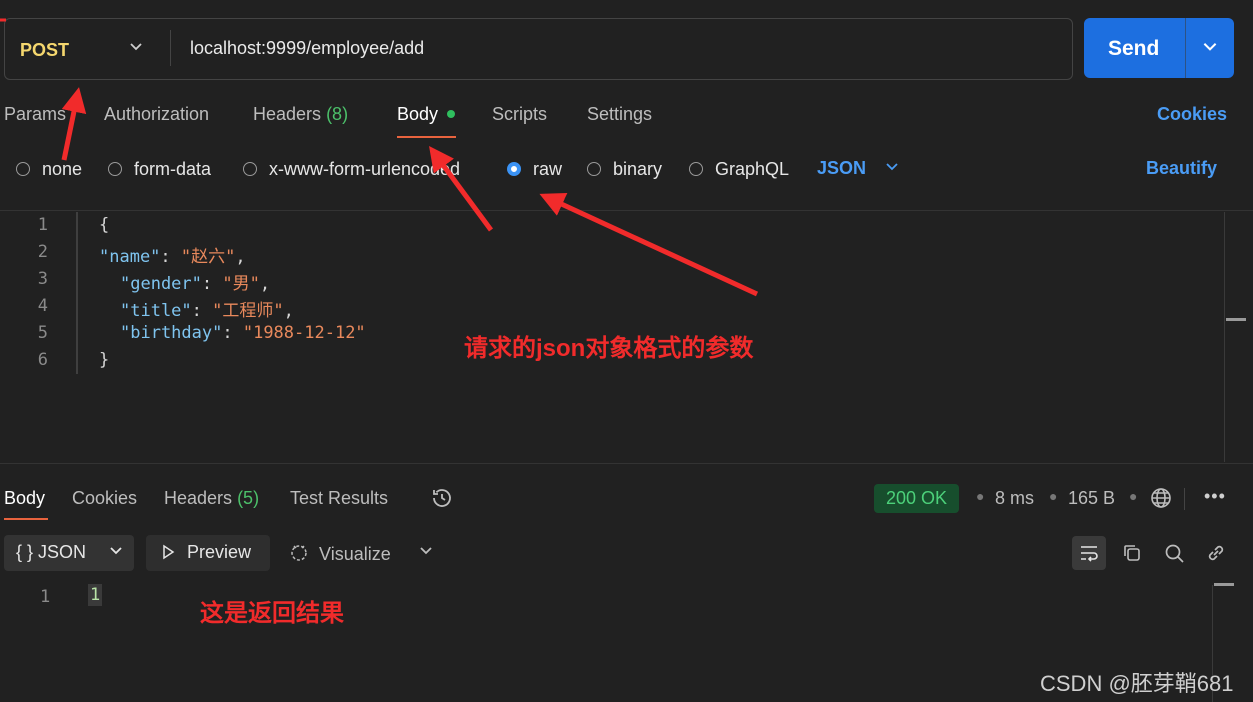 The height and width of the screenshot is (702, 1253). I want to click on request-annotation: 请求的json对象格式的参数, so click(609, 348).